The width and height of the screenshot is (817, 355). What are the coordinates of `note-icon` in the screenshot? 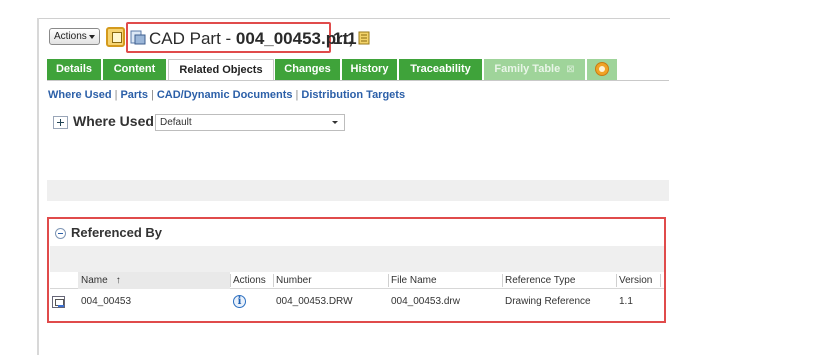 It's located at (115, 37).